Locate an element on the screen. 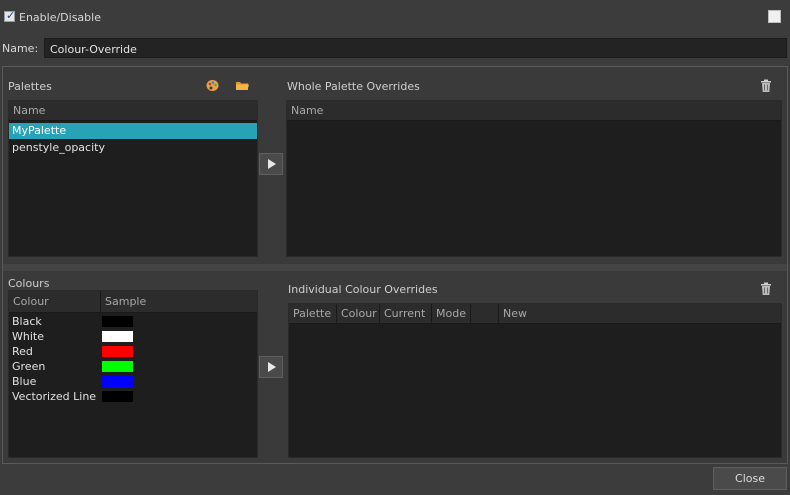  folder-icon is located at coordinates (242, 85).